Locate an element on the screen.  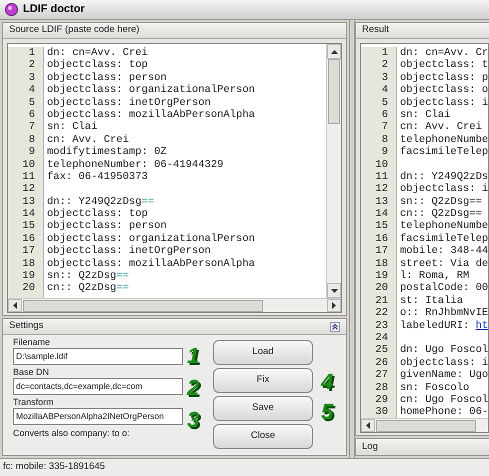
code-line: modifytimestamp: 0Z is located at coordinates (107, 152).